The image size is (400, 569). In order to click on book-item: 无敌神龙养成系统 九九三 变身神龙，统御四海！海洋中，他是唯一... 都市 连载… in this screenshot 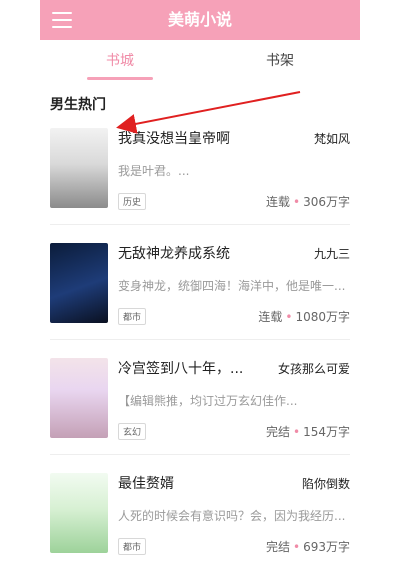, I will do `click(200, 288)`.